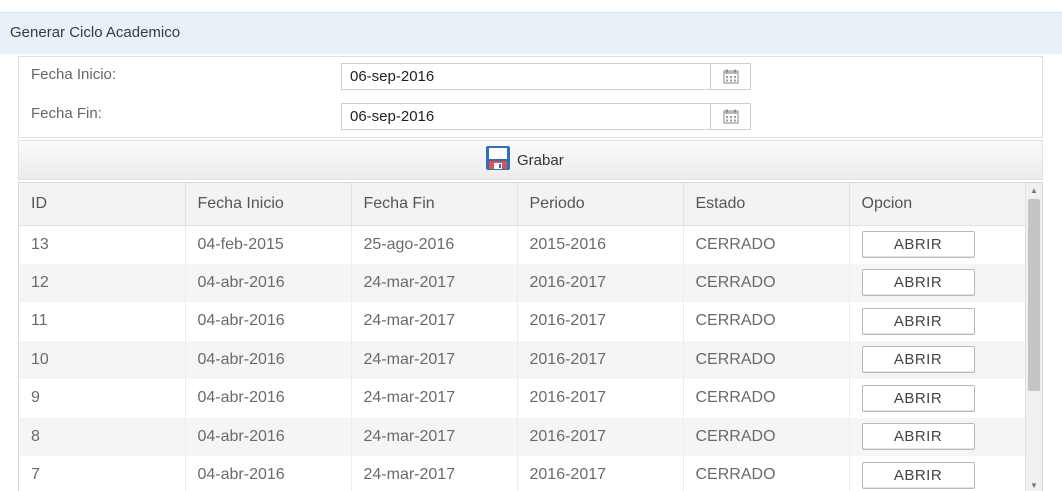 This screenshot has width=1062, height=491. What do you see at coordinates (434, 244) in the screenshot?
I see `cell-fecha-fin: 25-ago-2016` at bounding box center [434, 244].